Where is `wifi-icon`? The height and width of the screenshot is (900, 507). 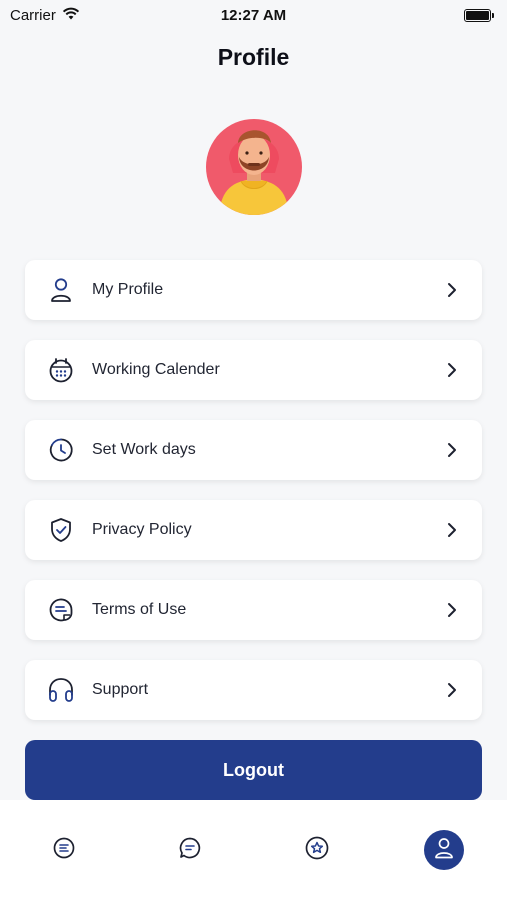 wifi-icon is located at coordinates (71, 15).